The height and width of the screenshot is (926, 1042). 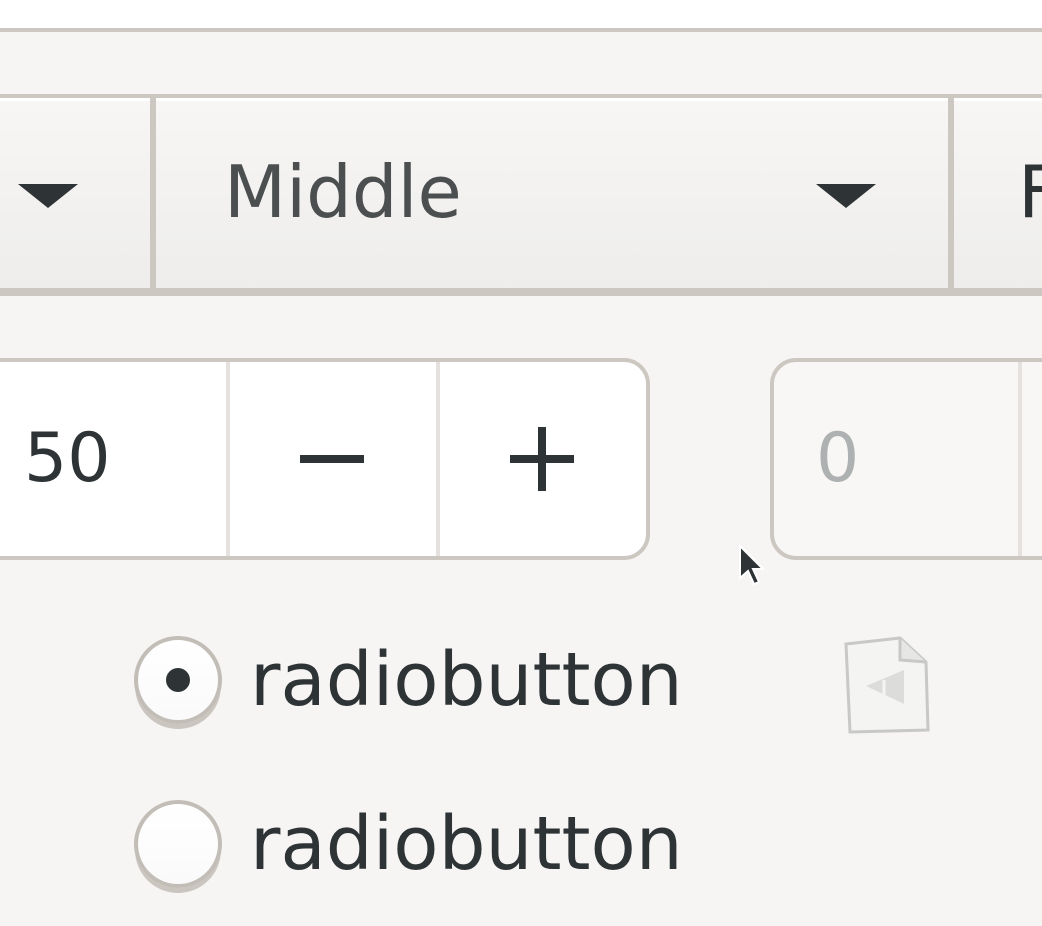 I want to click on window-top-edge, so click(x=521, y=14).